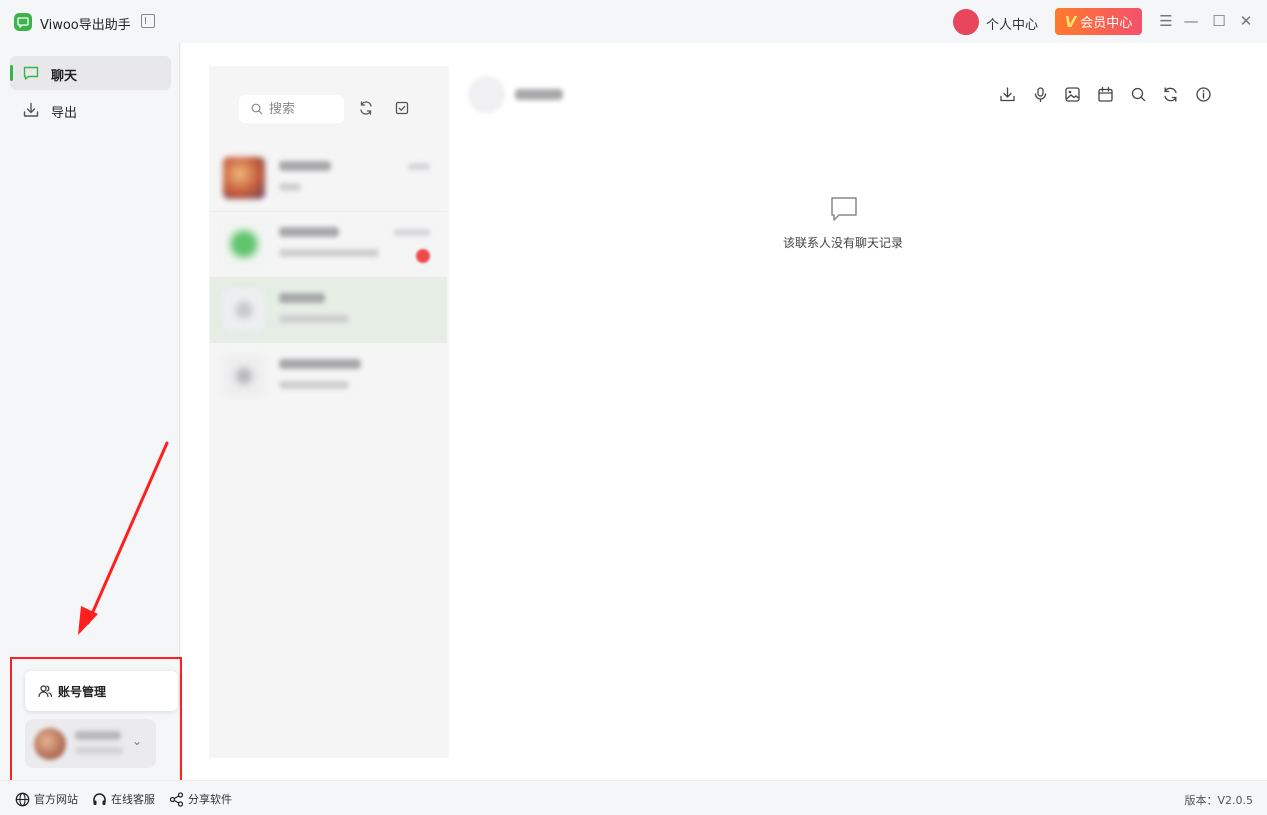 This screenshot has width=1267, height=815. Describe the element at coordinates (1070, 21) in the screenshot. I see `vip-v-icon: V` at that location.